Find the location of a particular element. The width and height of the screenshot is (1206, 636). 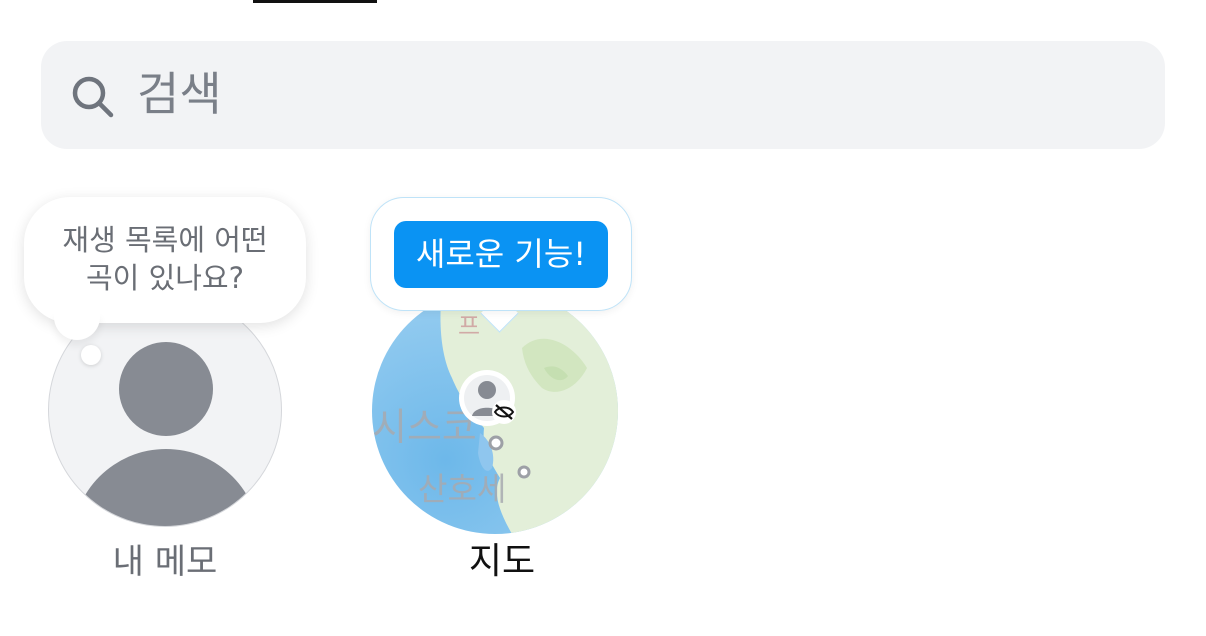

avatar-head-icon is located at coordinates (166, 389).